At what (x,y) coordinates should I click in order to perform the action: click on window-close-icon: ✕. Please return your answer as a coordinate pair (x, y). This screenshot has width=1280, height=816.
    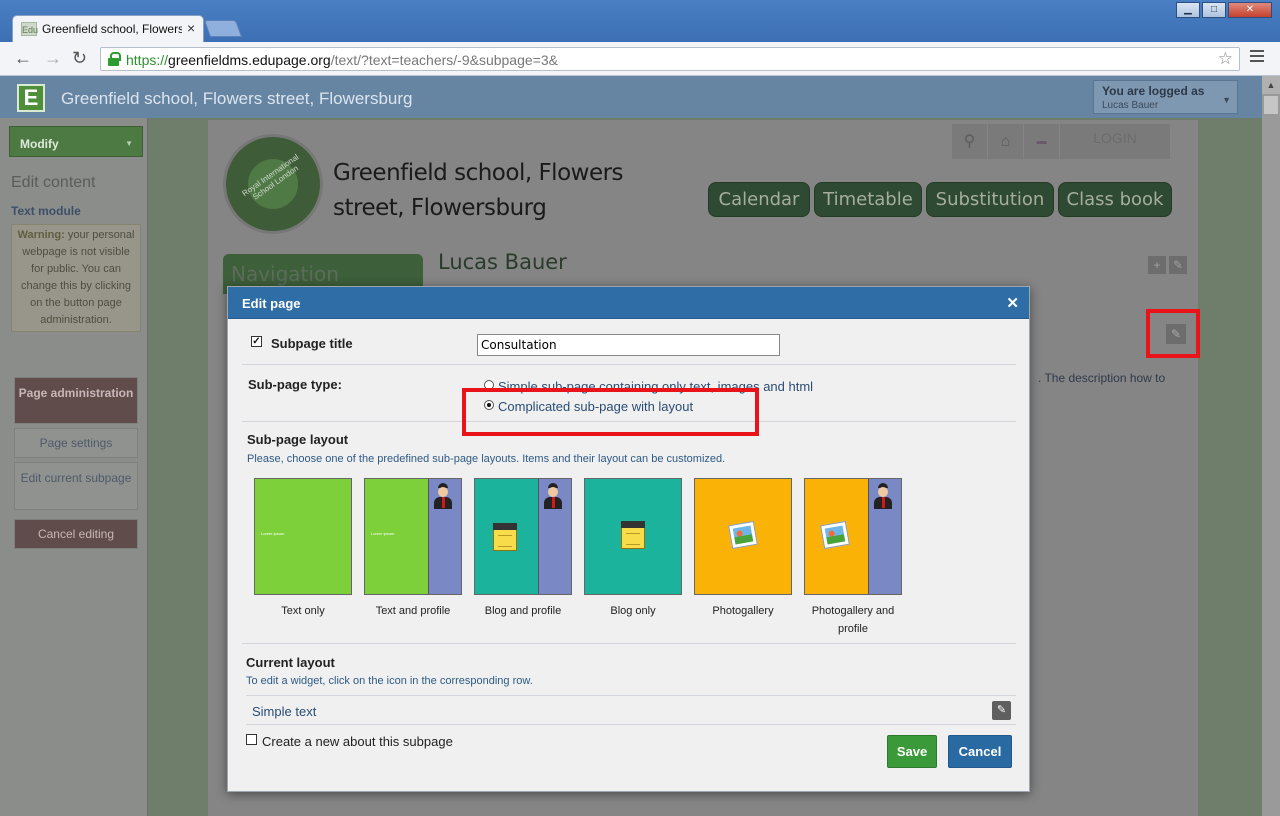
    Looking at the image, I should click on (1250, 10).